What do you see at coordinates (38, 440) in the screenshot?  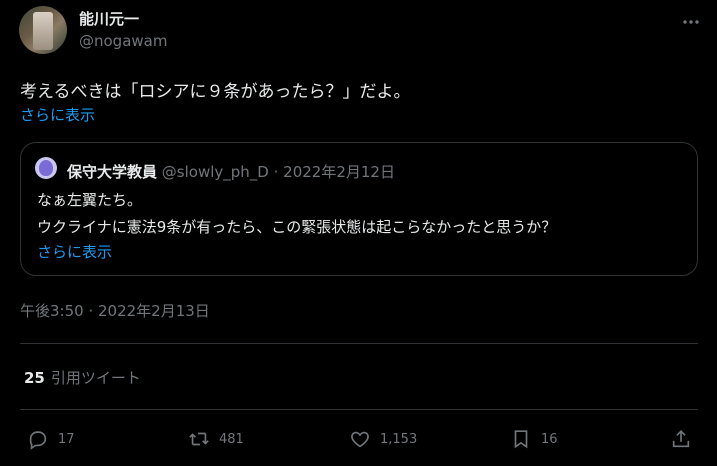 I see `reply-icon` at bounding box center [38, 440].